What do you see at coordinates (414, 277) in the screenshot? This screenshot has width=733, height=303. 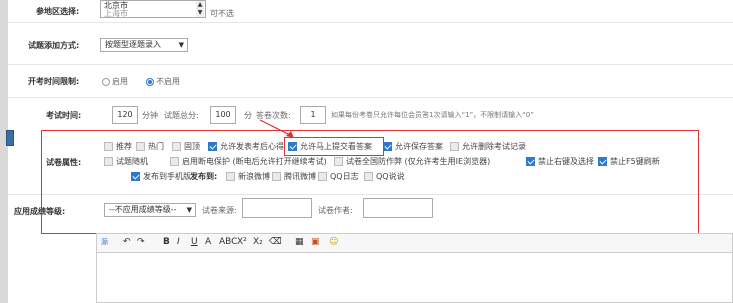 I see `editor-content-area` at bounding box center [414, 277].